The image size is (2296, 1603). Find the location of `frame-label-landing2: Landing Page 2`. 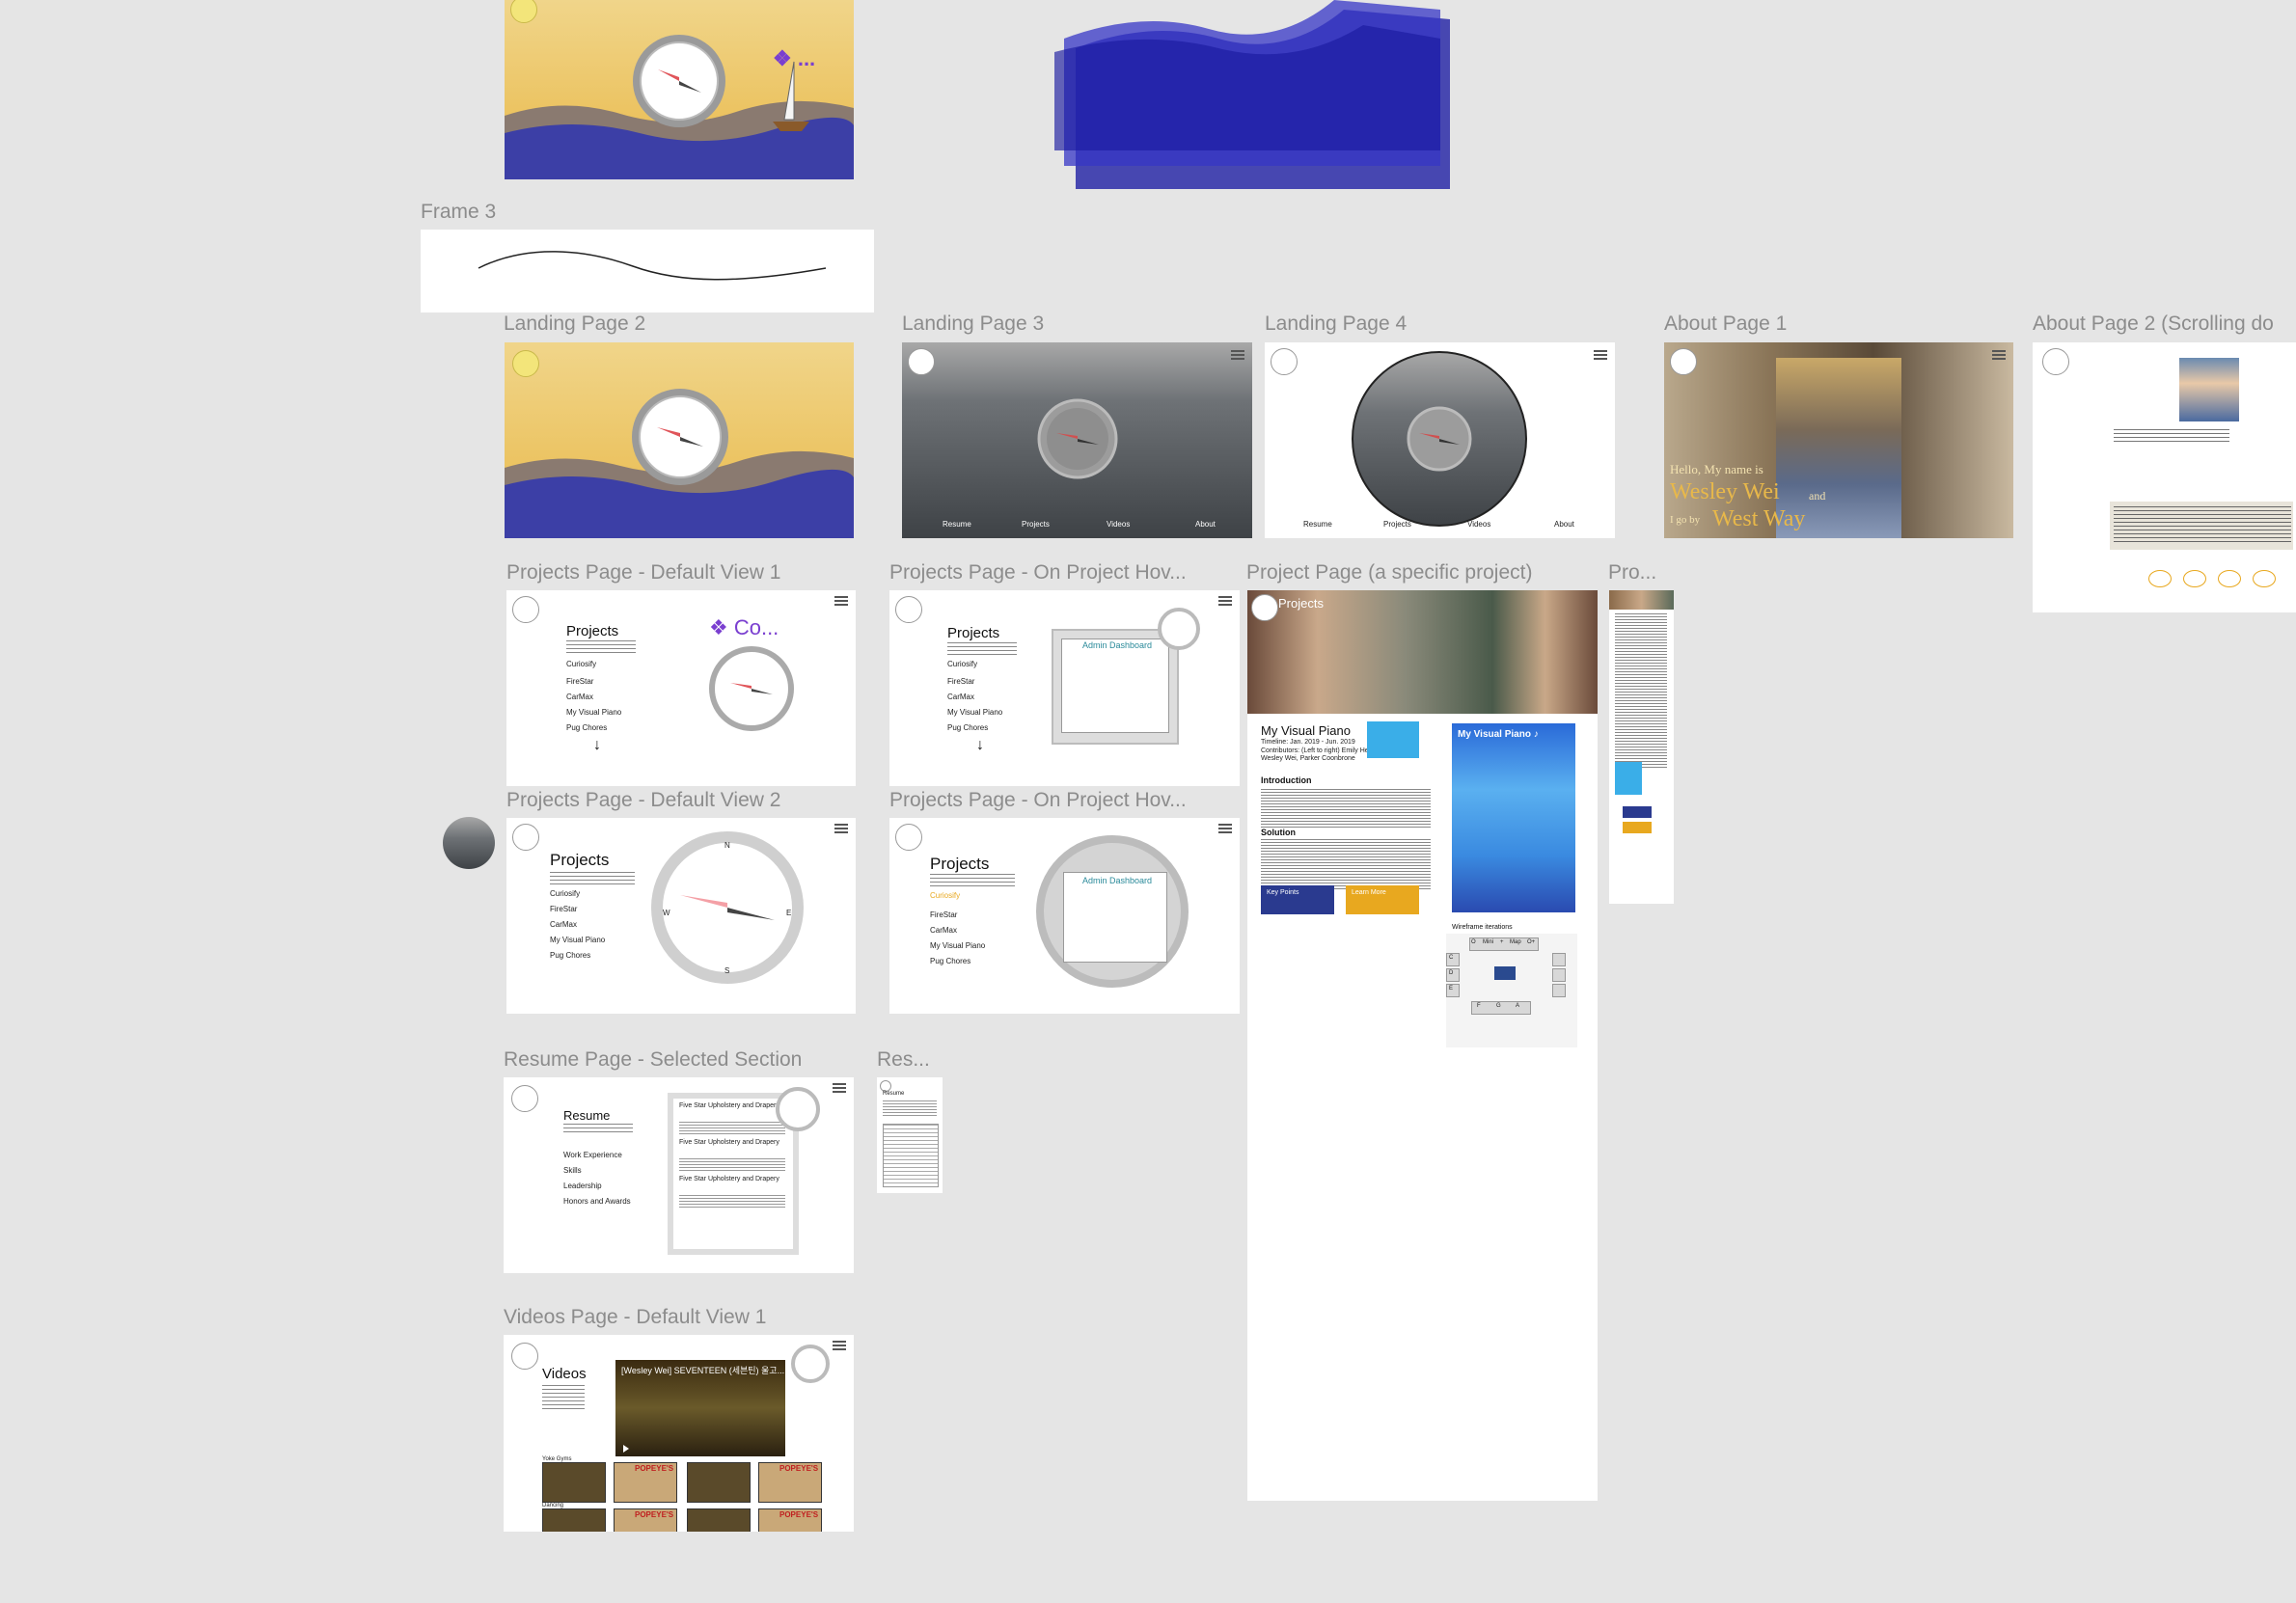

frame-label-landing2: Landing Page 2 is located at coordinates (575, 324).